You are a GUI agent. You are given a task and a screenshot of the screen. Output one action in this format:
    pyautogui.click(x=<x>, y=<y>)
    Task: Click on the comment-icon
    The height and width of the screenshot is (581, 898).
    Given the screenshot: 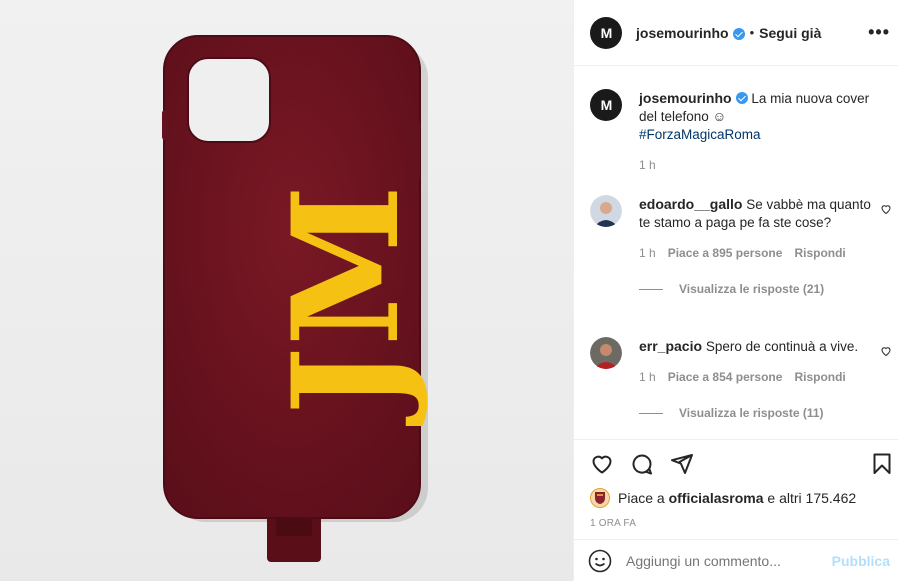 What is the action you would take?
    pyautogui.click(x=642, y=464)
    